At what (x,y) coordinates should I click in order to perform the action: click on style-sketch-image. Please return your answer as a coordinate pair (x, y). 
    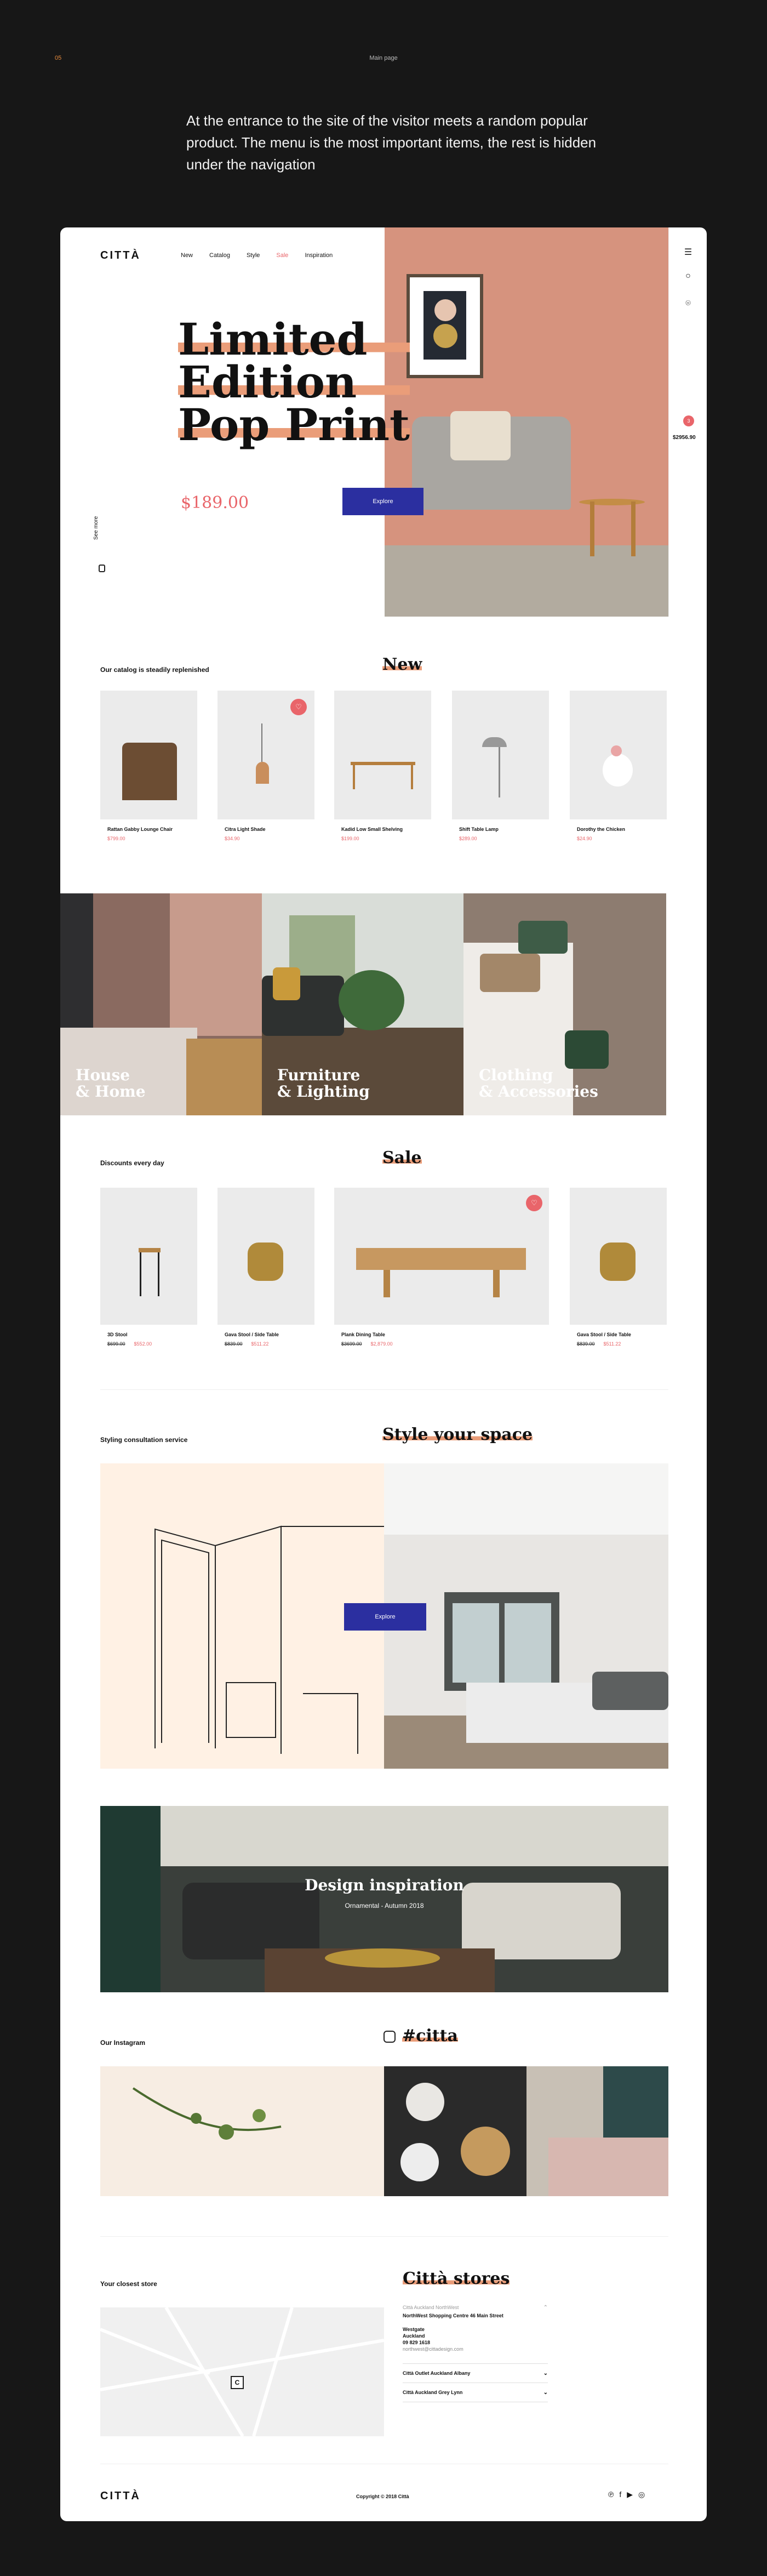
    Looking at the image, I should click on (242, 1616).